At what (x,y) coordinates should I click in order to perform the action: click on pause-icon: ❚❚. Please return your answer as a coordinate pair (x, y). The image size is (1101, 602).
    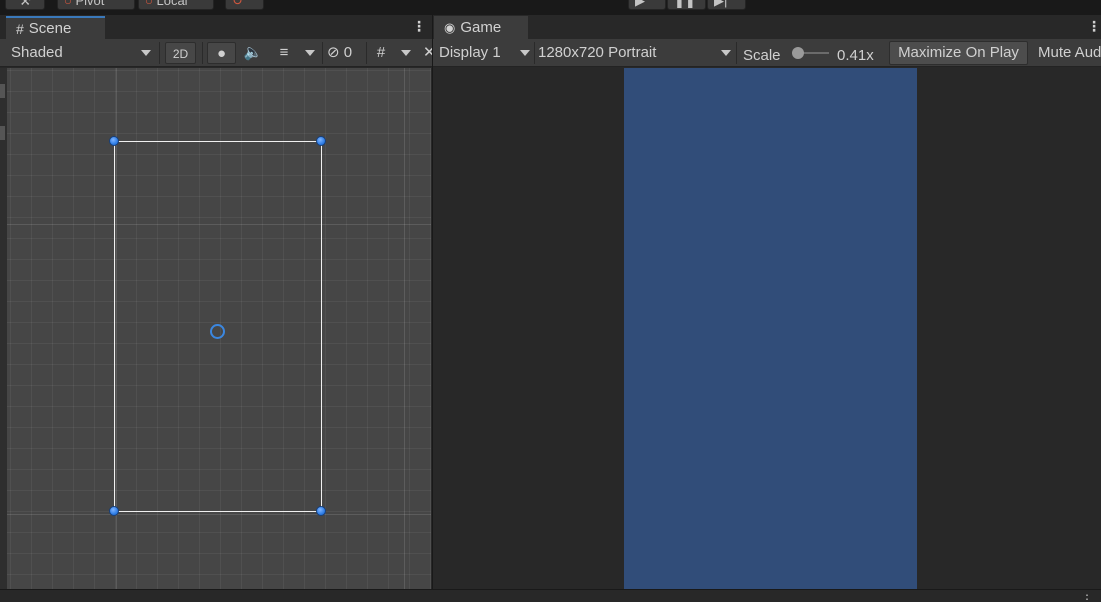
    Looking at the image, I should click on (686, 5).